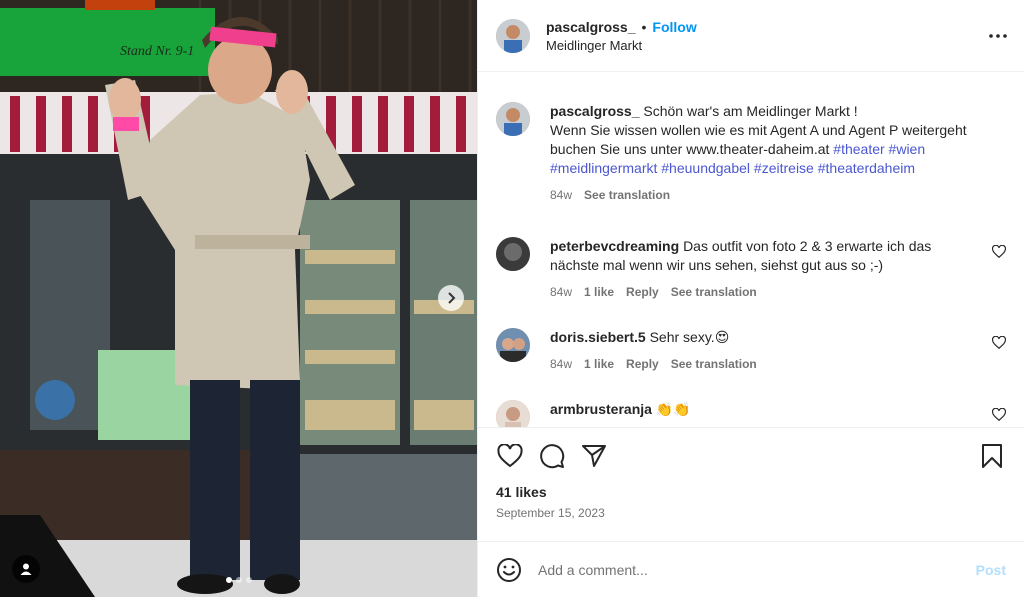 The width and height of the screenshot is (1024, 597). What do you see at coordinates (907, 149) in the screenshot?
I see `hashtag-link: #wien` at bounding box center [907, 149].